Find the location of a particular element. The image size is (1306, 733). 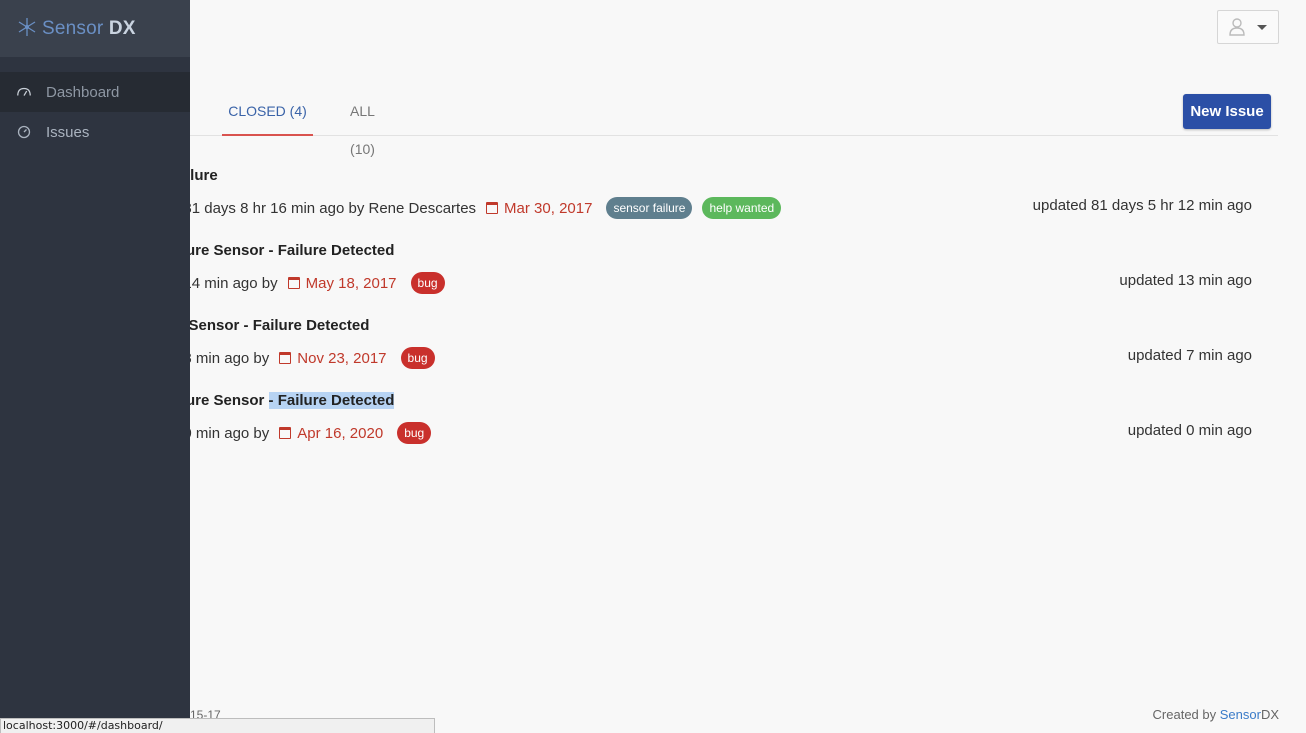

logo-brand: Sensor is located at coordinates (73, 28).